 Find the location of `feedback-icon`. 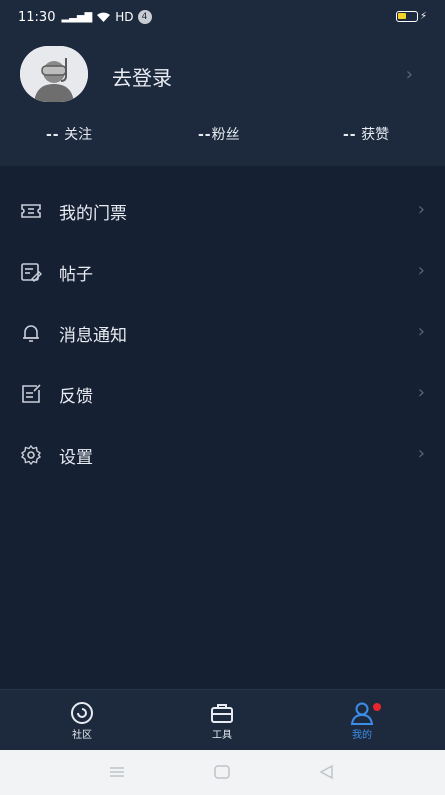

feedback-icon is located at coordinates (31, 393).